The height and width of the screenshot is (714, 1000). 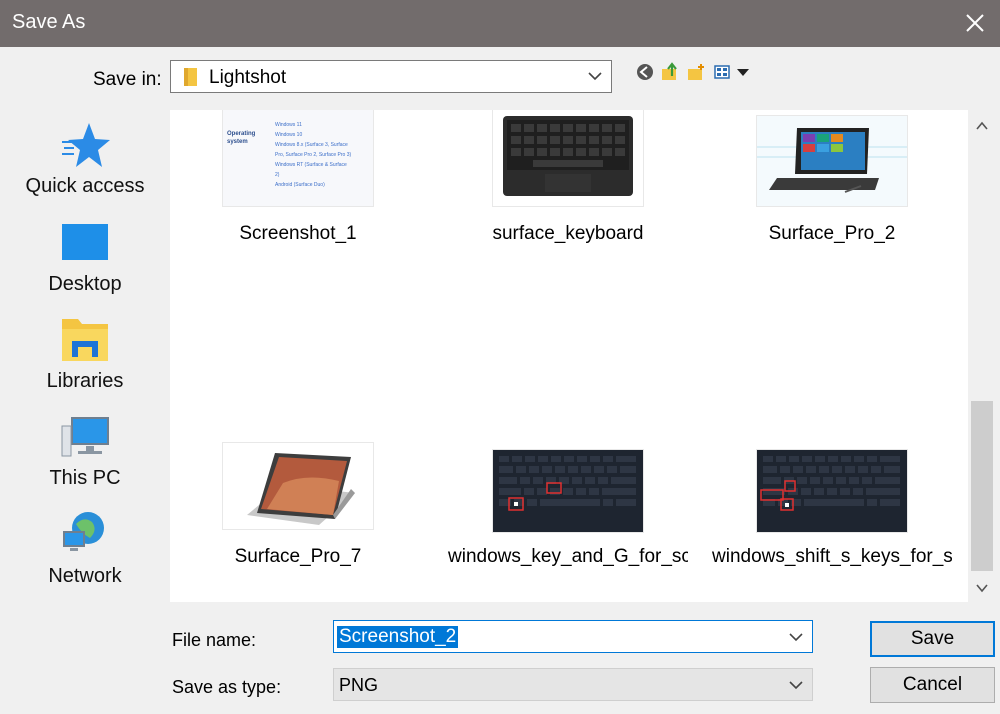 What do you see at coordinates (313, 155) in the screenshot?
I see `preview-line: Pro, Surface Pro 2, Surface Pro 3)` at bounding box center [313, 155].